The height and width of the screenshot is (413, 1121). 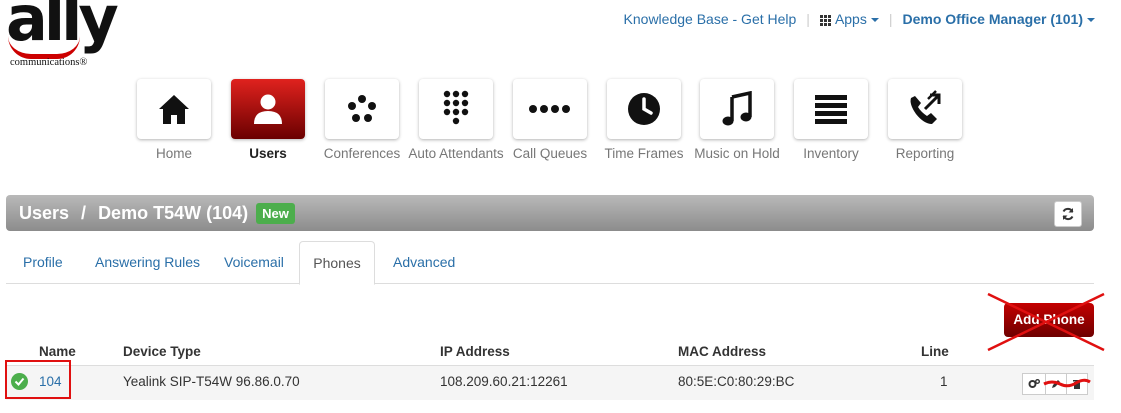 I want to click on refresh-button, so click(x=1068, y=214).